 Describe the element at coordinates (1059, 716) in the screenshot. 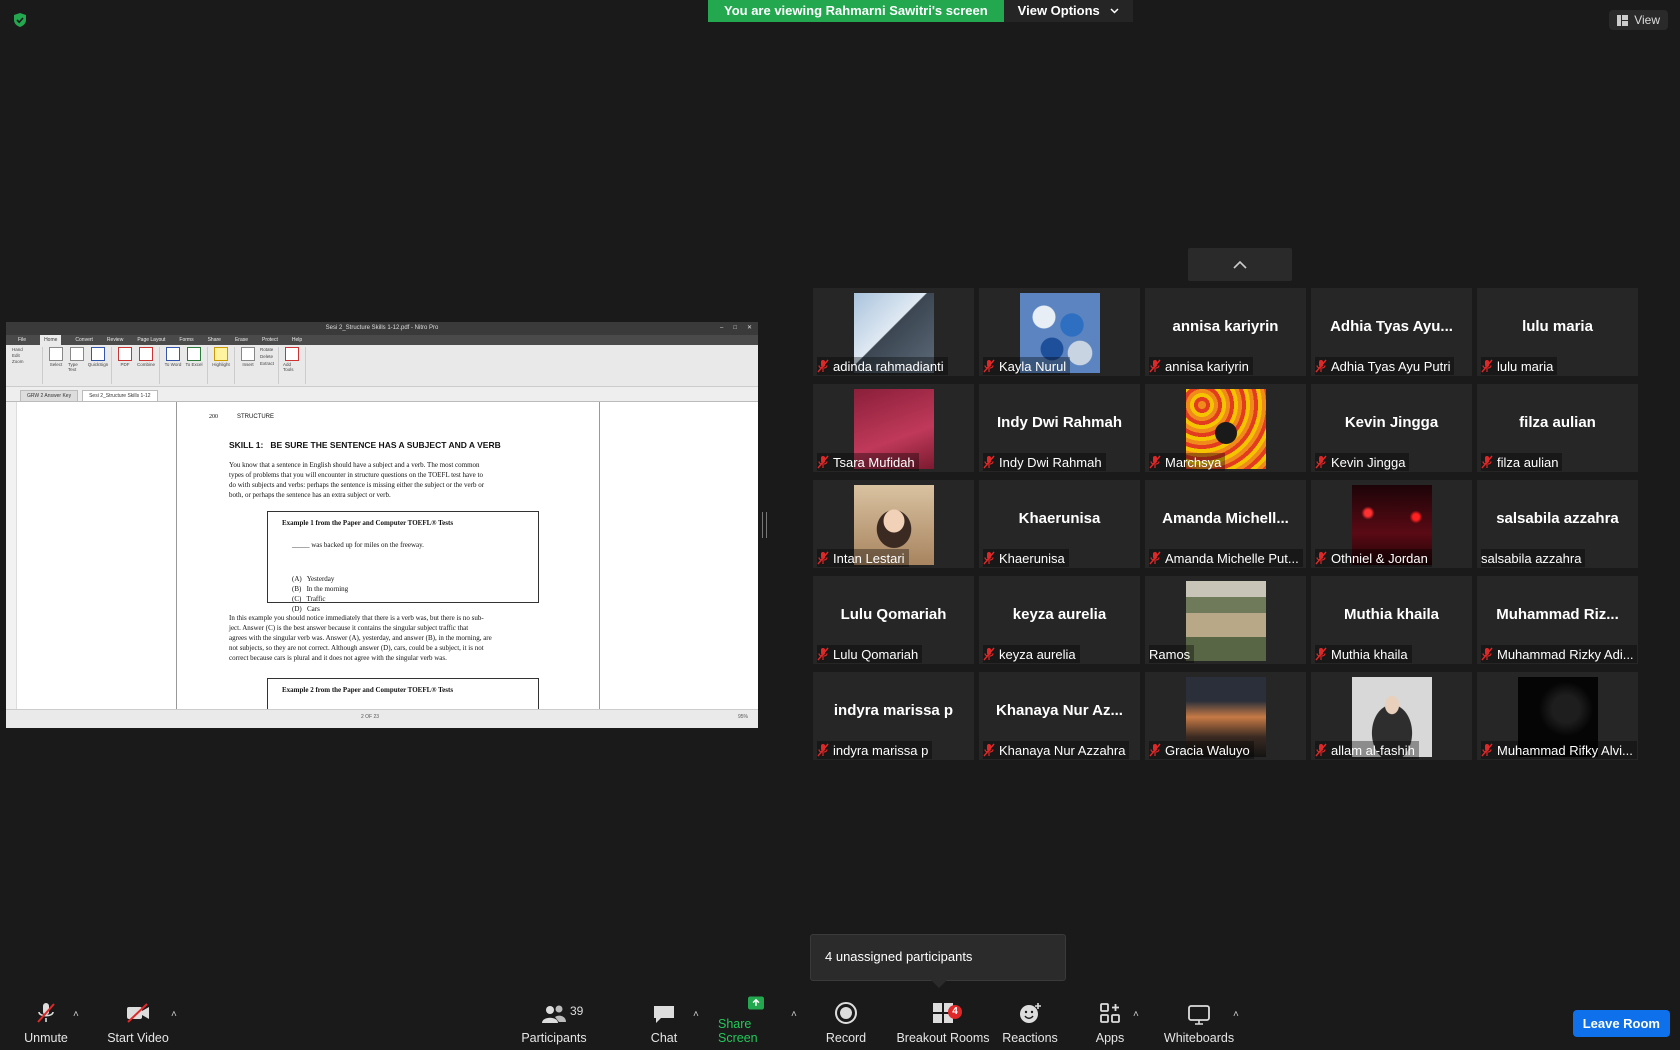

I see `participant-tile: Khanaya Nur Az... Khanaya Nur Azzahra` at that location.